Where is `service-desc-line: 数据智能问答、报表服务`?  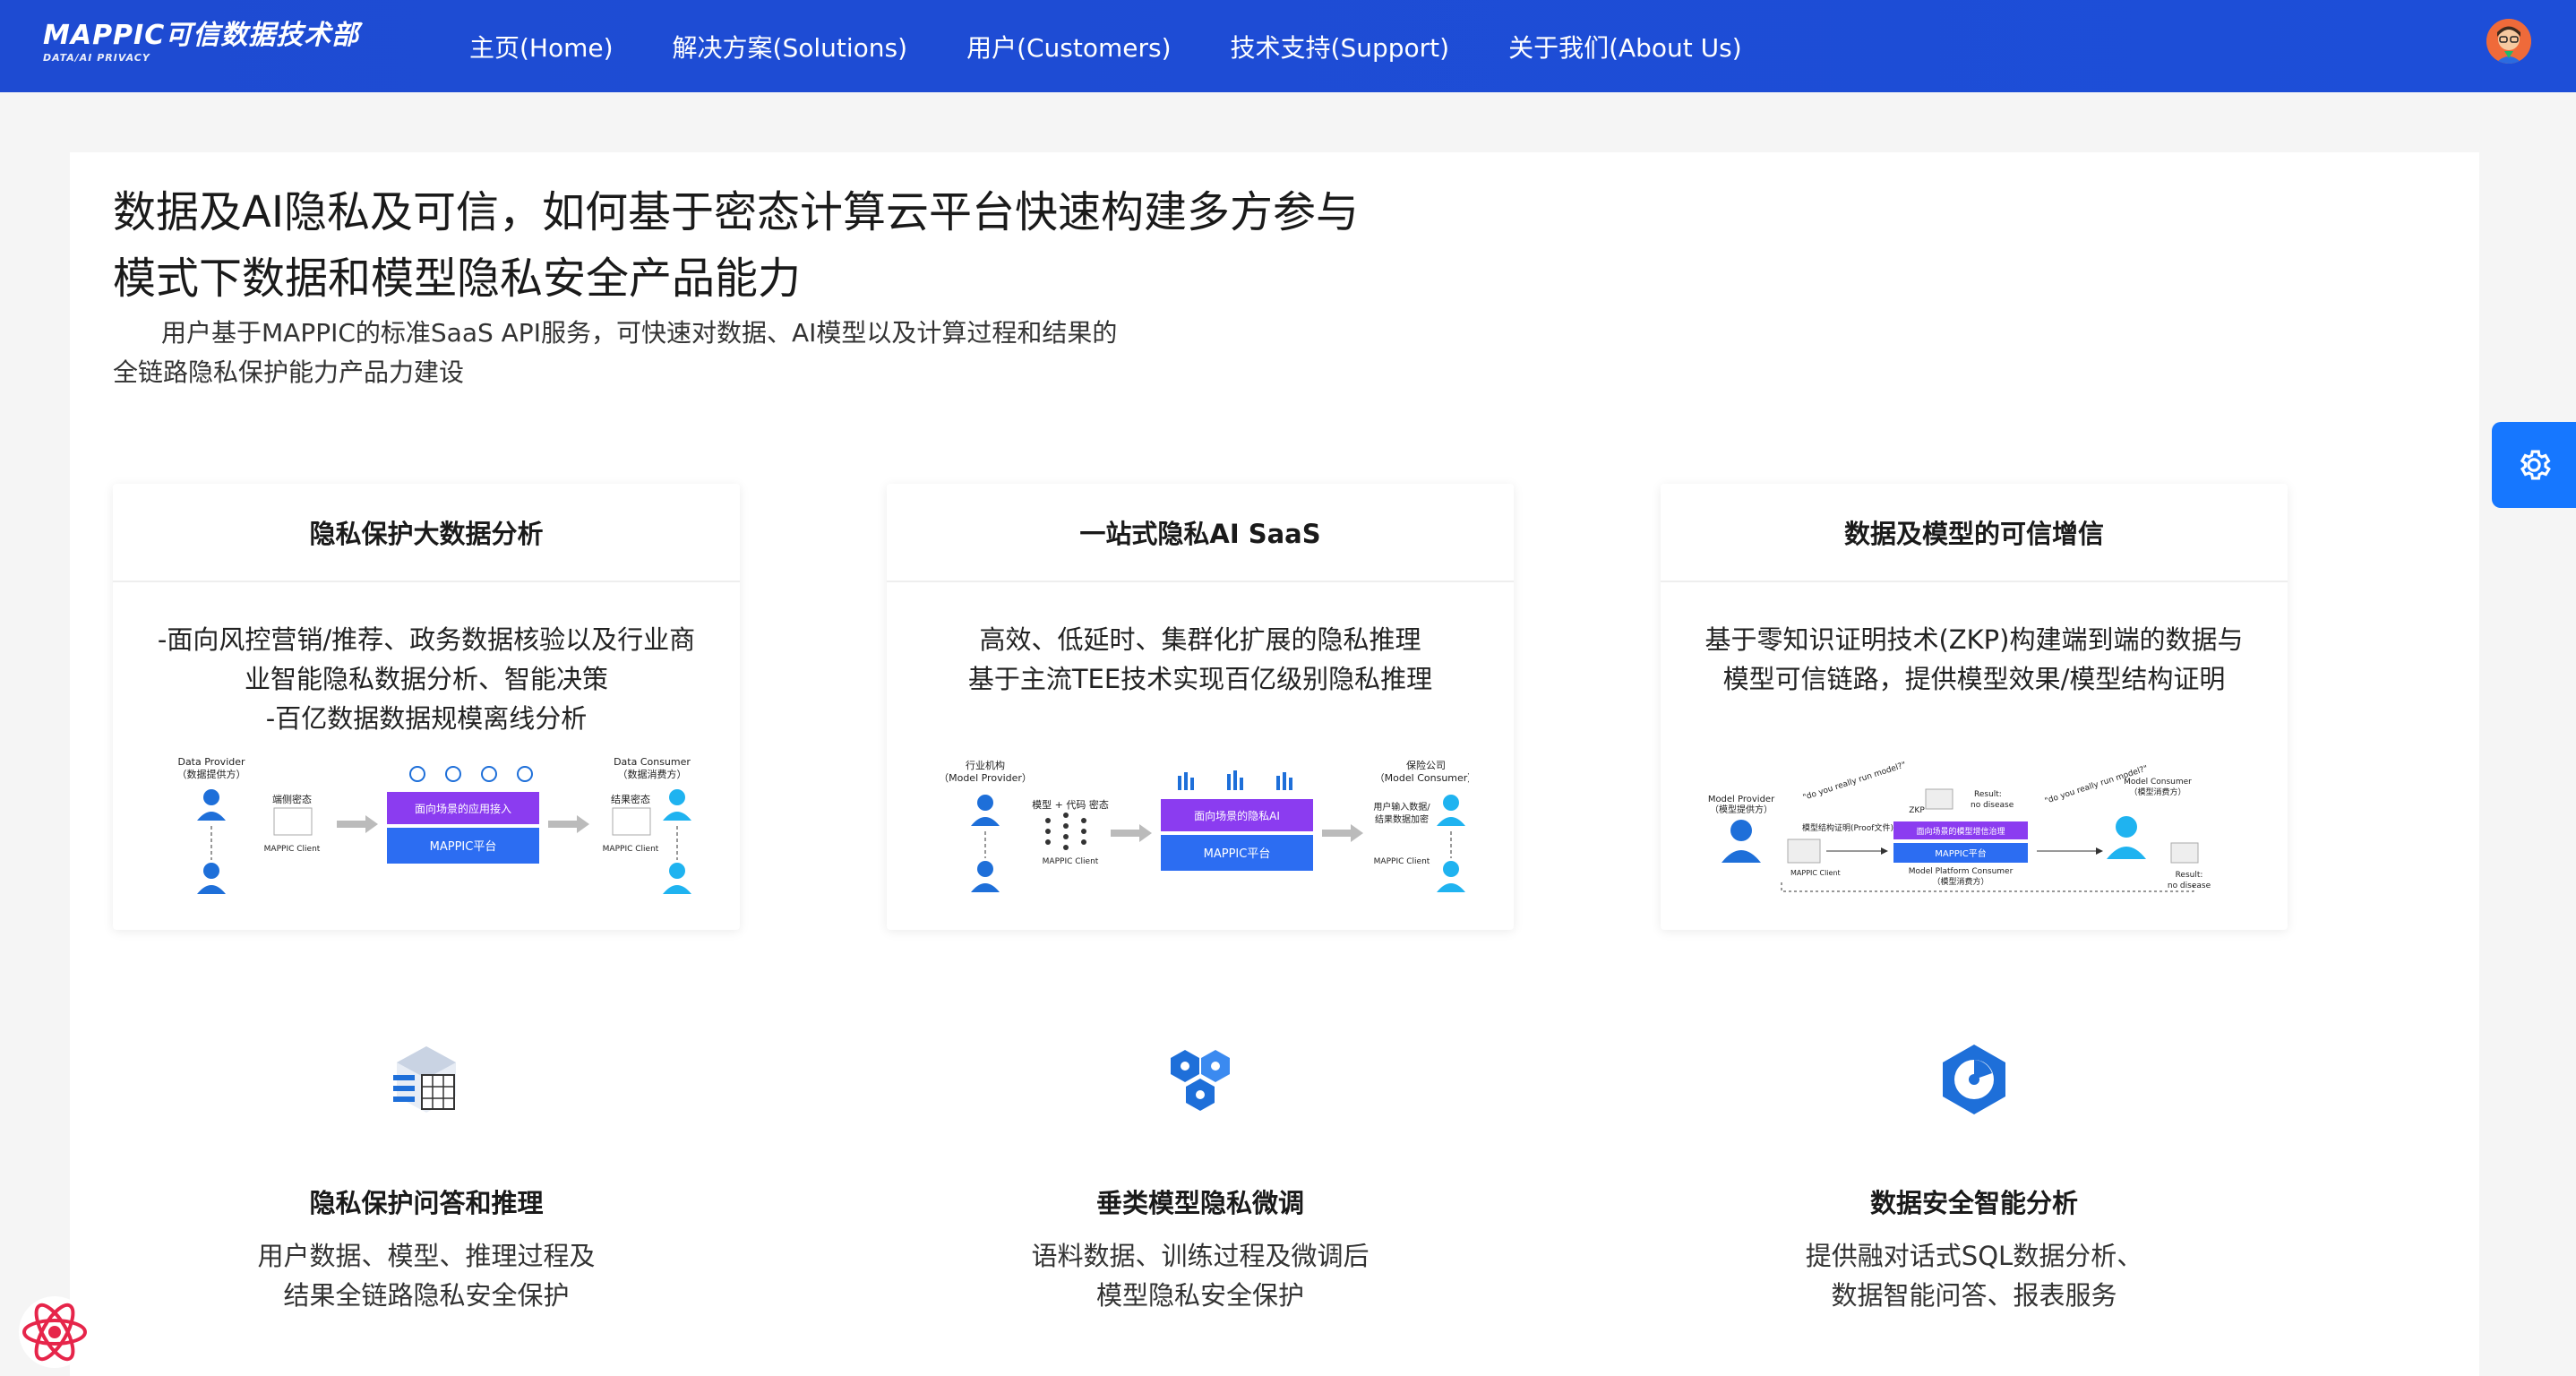
service-desc-line: 数据智能问答、报表服务 is located at coordinates (1974, 1295).